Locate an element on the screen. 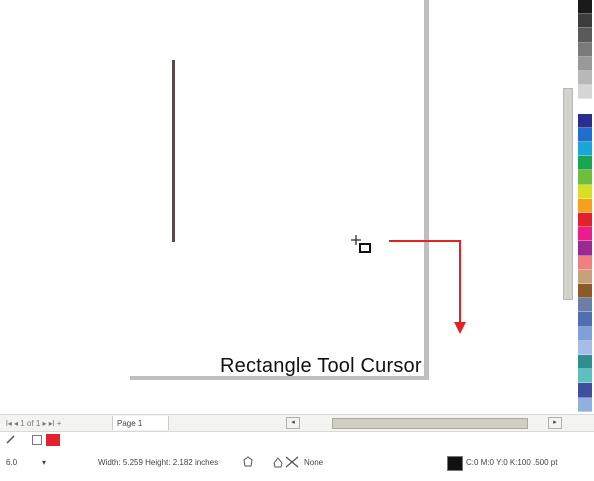 This screenshot has width=594, height=481. object-dimensions: Width: 5.259 Height: 2.182 inches is located at coordinates (158, 462).